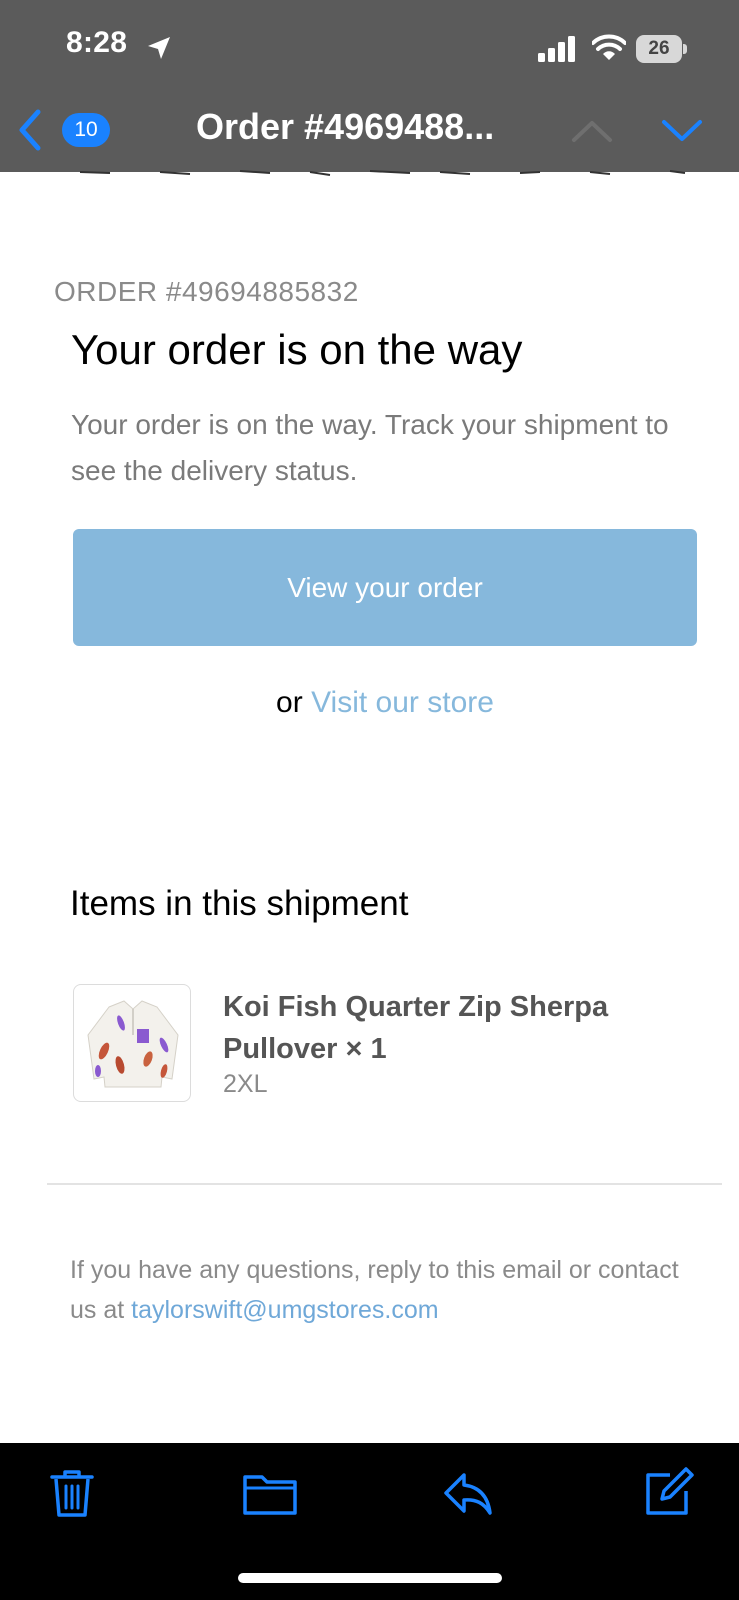  I want to click on cropped-text-remnant, so click(382, 173).